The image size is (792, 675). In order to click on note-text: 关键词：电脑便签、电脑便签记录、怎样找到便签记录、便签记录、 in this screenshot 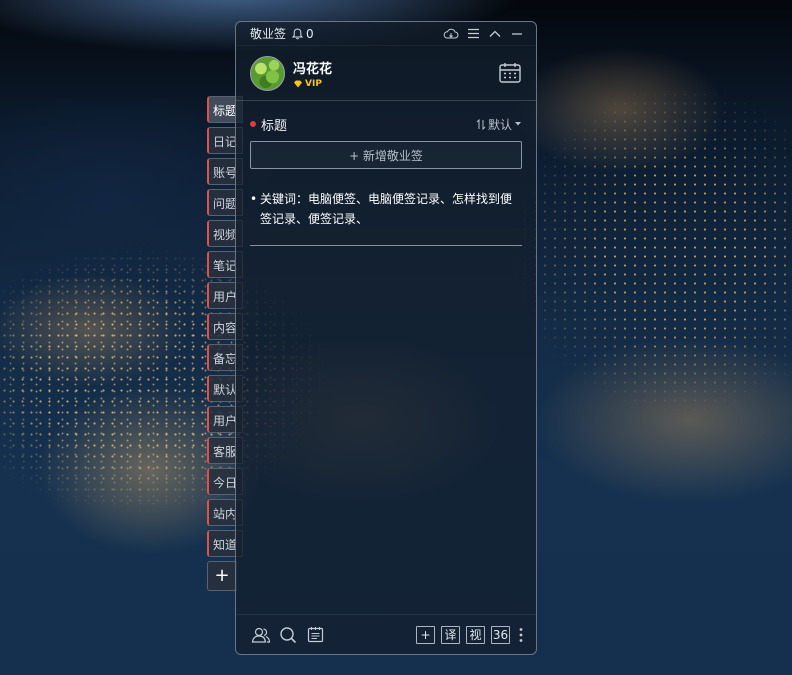, I will do `click(386, 209)`.